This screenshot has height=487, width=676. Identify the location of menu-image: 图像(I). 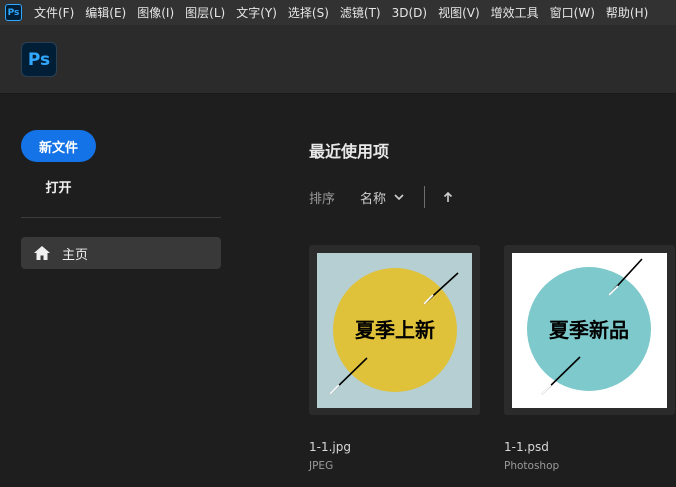
(155, 12).